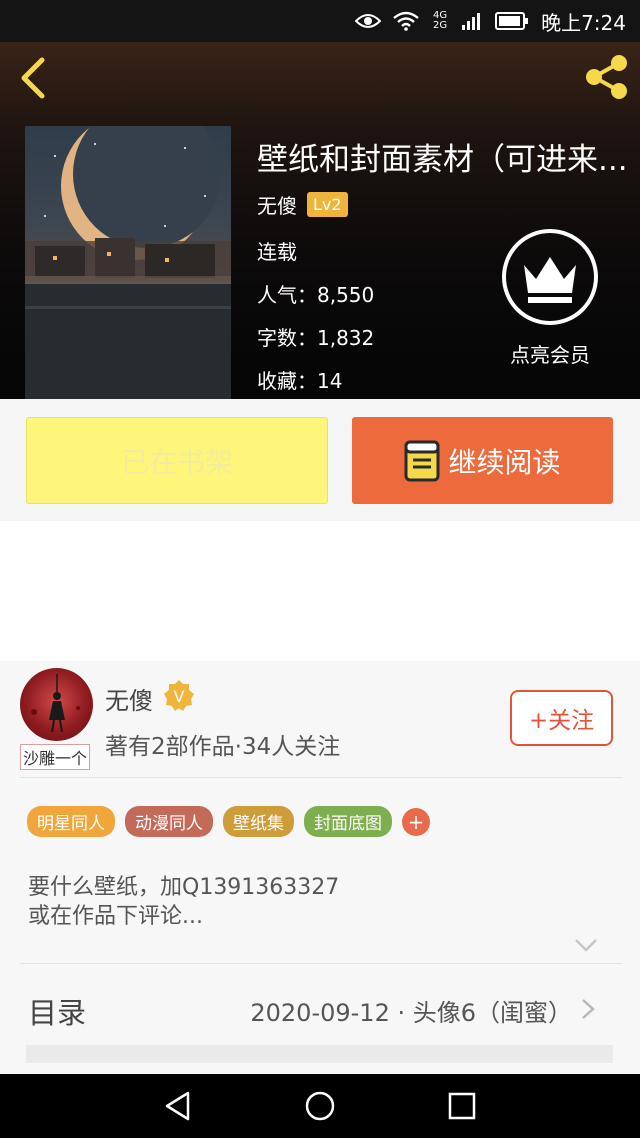 This screenshot has width=640, height=1138. Describe the element at coordinates (178, 1106) in the screenshot. I see `back-triangle-icon` at that location.